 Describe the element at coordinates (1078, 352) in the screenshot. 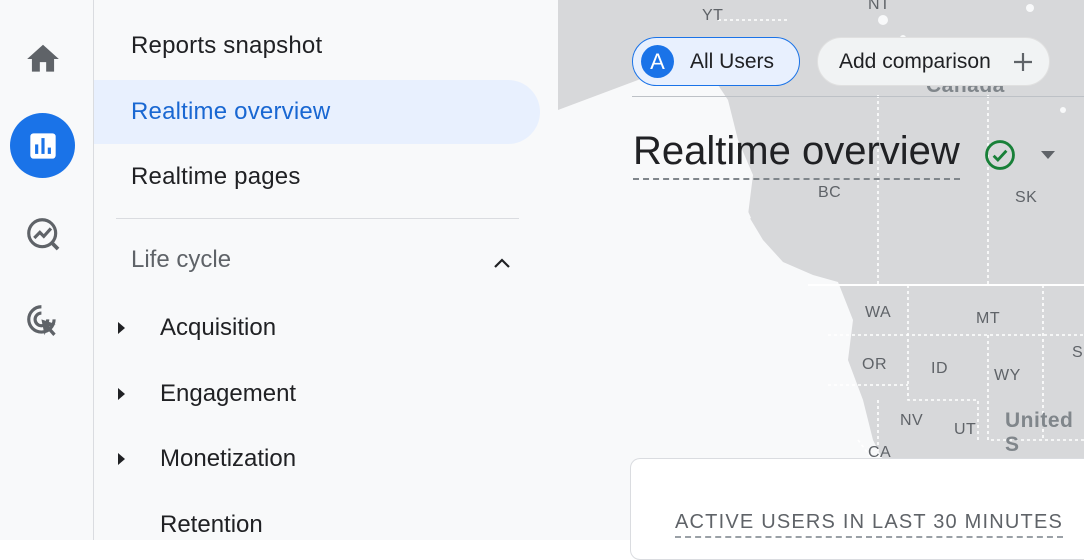

I see `map-label: S` at that location.